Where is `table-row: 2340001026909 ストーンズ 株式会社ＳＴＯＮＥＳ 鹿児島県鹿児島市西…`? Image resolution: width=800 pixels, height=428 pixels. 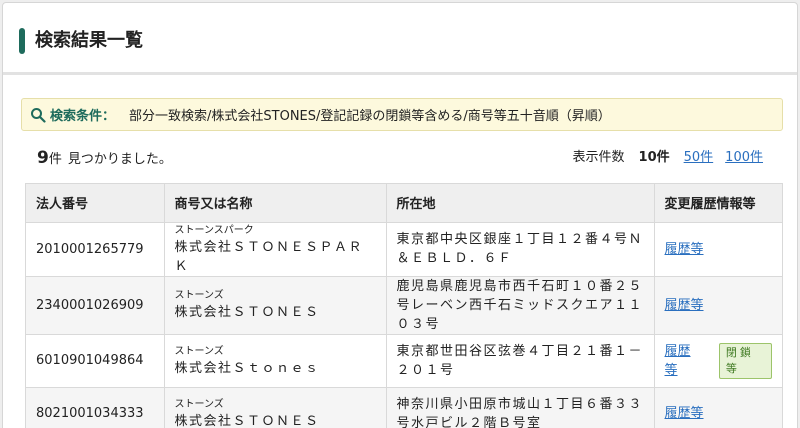
table-row: 2340001026909 ストーンズ 株式会社ＳＴＯＮＥＳ 鹿児島県鹿児島市西… is located at coordinates (404, 305).